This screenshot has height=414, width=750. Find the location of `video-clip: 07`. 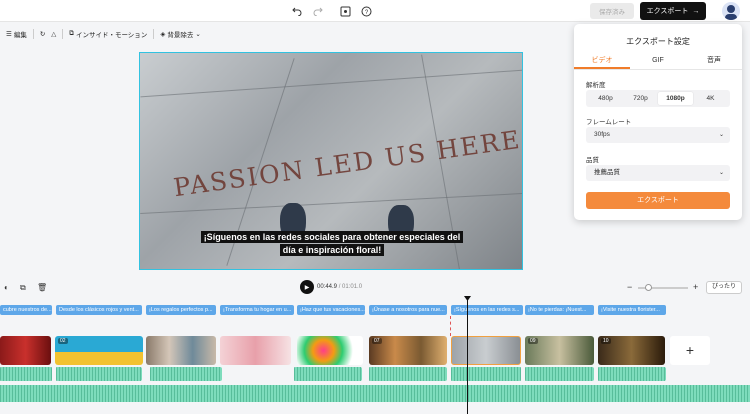

video-clip: 07 is located at coordinates (408, 350).